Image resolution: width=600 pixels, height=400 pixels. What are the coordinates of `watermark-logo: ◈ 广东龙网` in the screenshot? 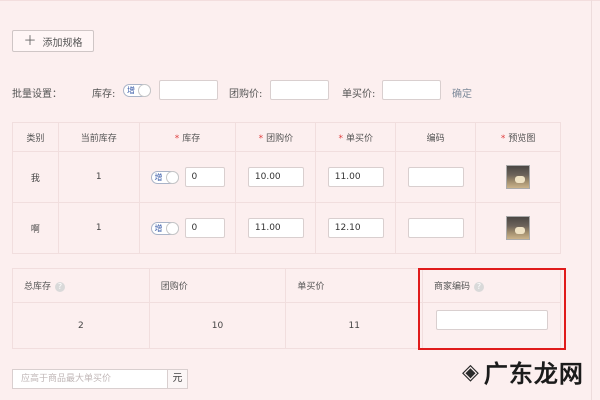 It's located at (523, 371).